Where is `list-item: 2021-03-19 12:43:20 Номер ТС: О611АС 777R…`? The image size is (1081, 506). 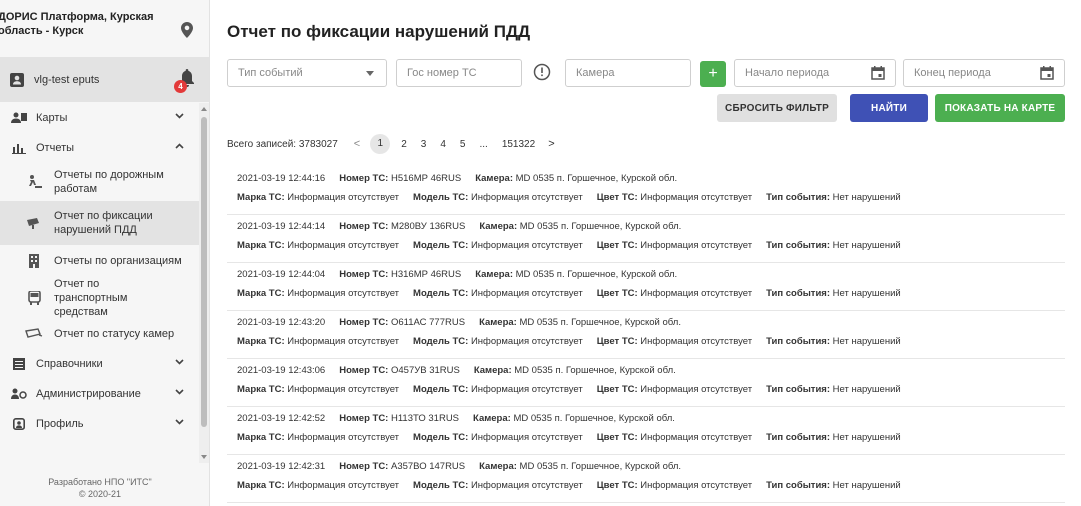 list-item: 2021-03-19 12:43:20 Номер ТС: О611АС 777R… is located at coordinates (646, 335).